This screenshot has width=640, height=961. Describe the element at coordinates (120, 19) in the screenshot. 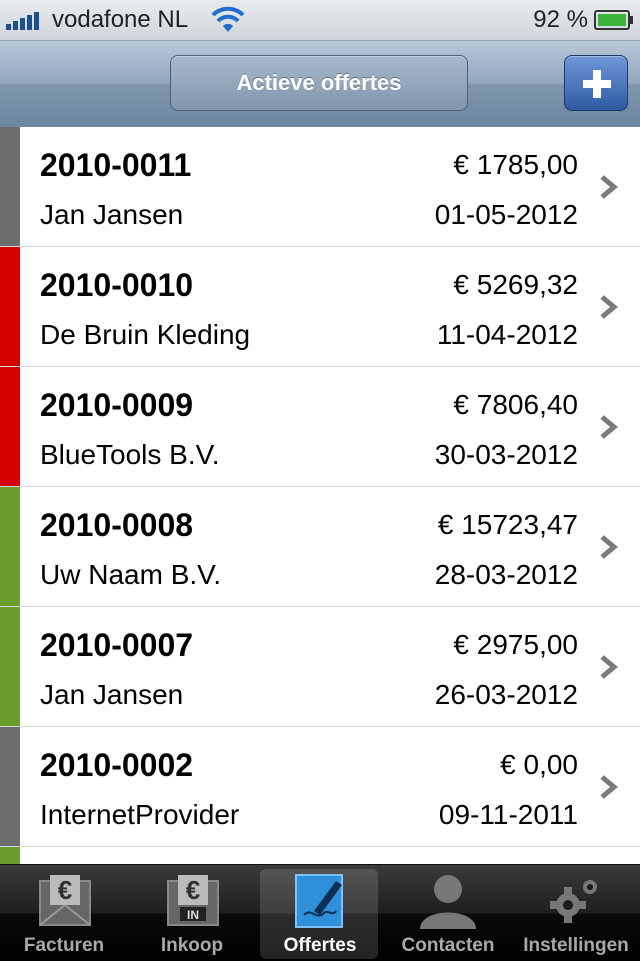

I see `carrier-name: vodafone NL` at that location.